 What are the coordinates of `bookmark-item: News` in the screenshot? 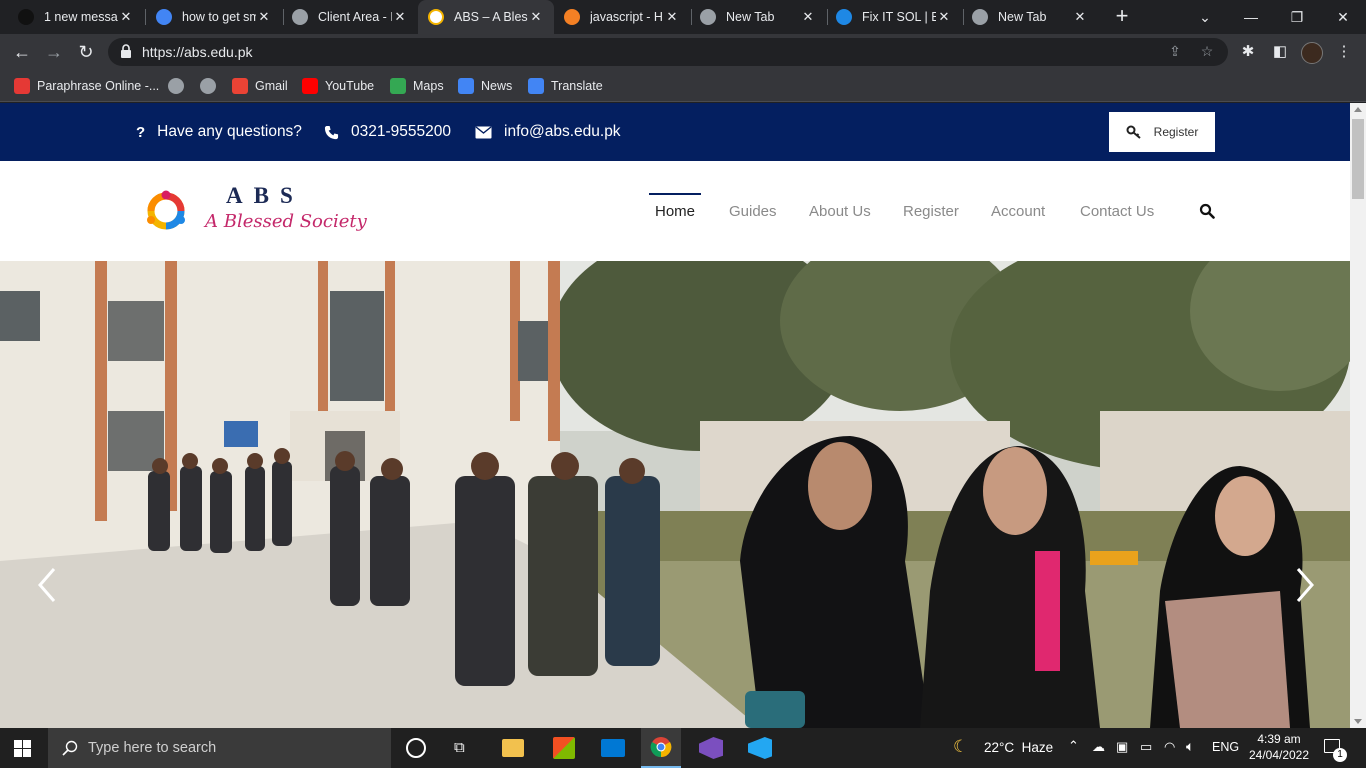 It's located at (485, 86).